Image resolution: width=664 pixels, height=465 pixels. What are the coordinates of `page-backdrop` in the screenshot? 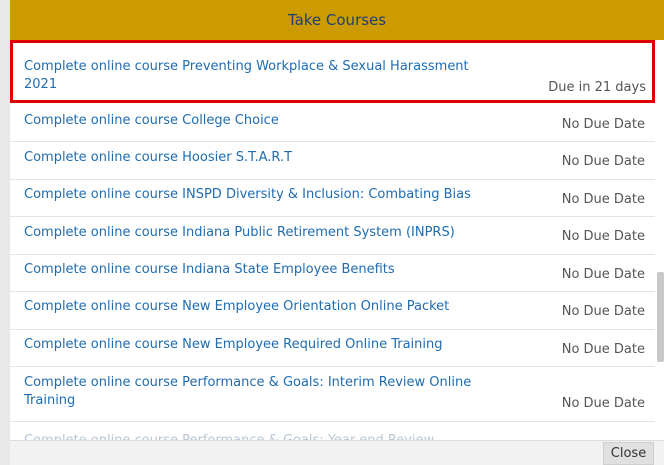 It's located at (5, 232).